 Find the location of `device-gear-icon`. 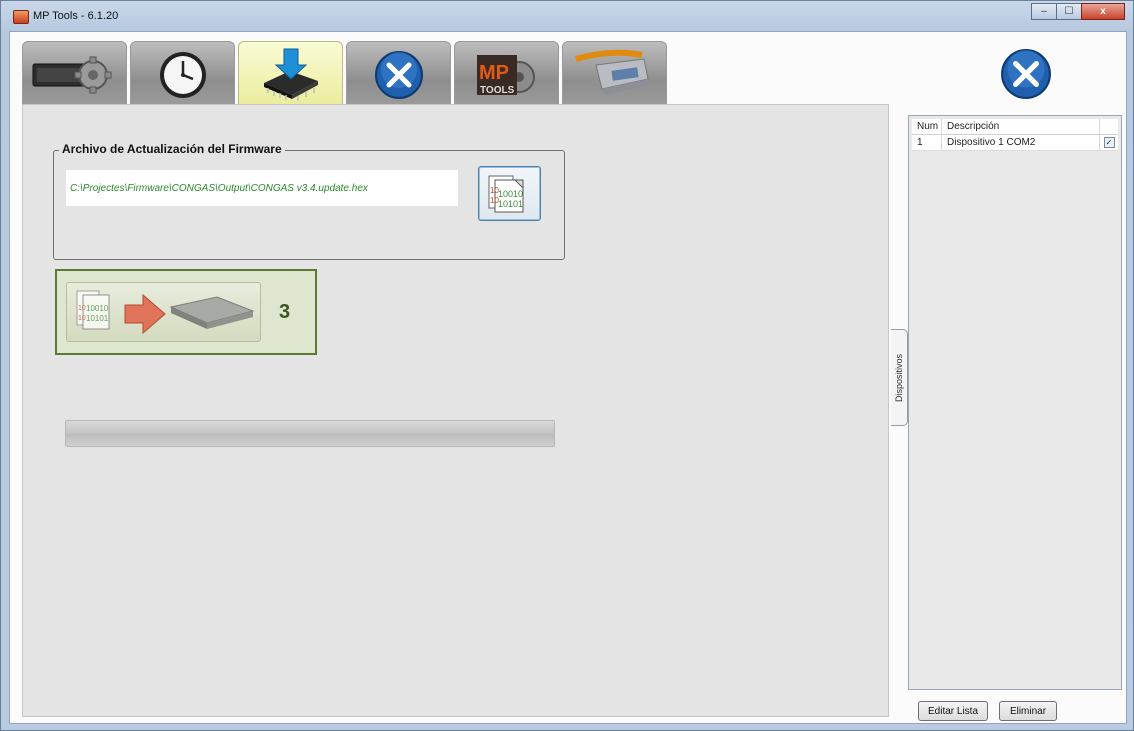

device-gear-icon is located at coordinates (71, 74).